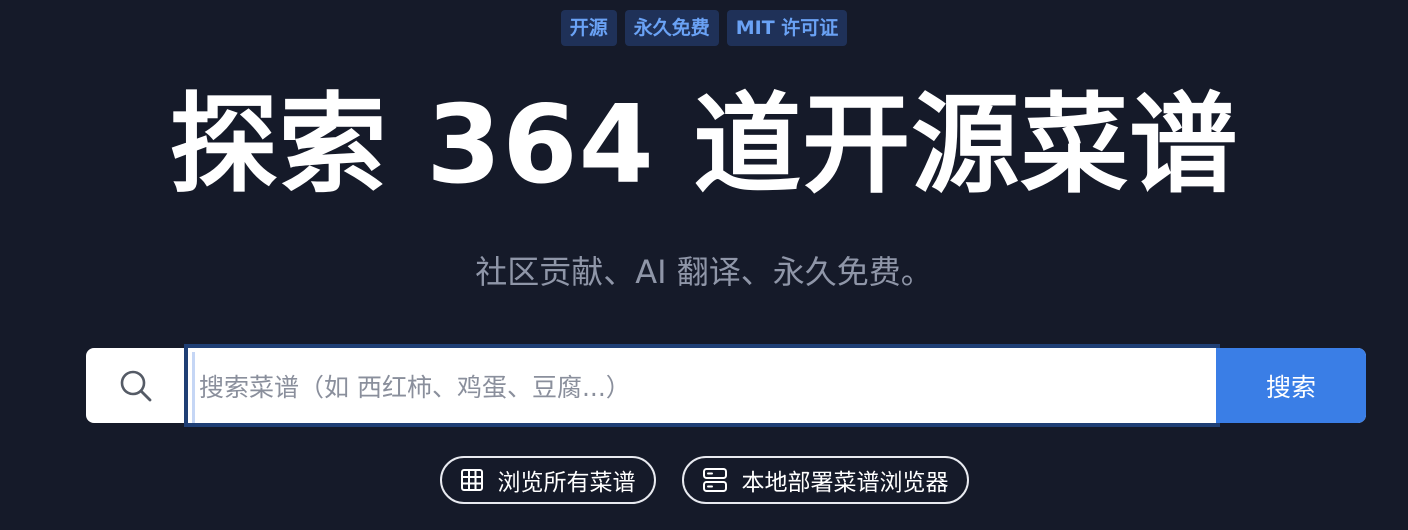 This screenshot has width=1408, height=530. I want to click on grid-icon, so click(471, 480).